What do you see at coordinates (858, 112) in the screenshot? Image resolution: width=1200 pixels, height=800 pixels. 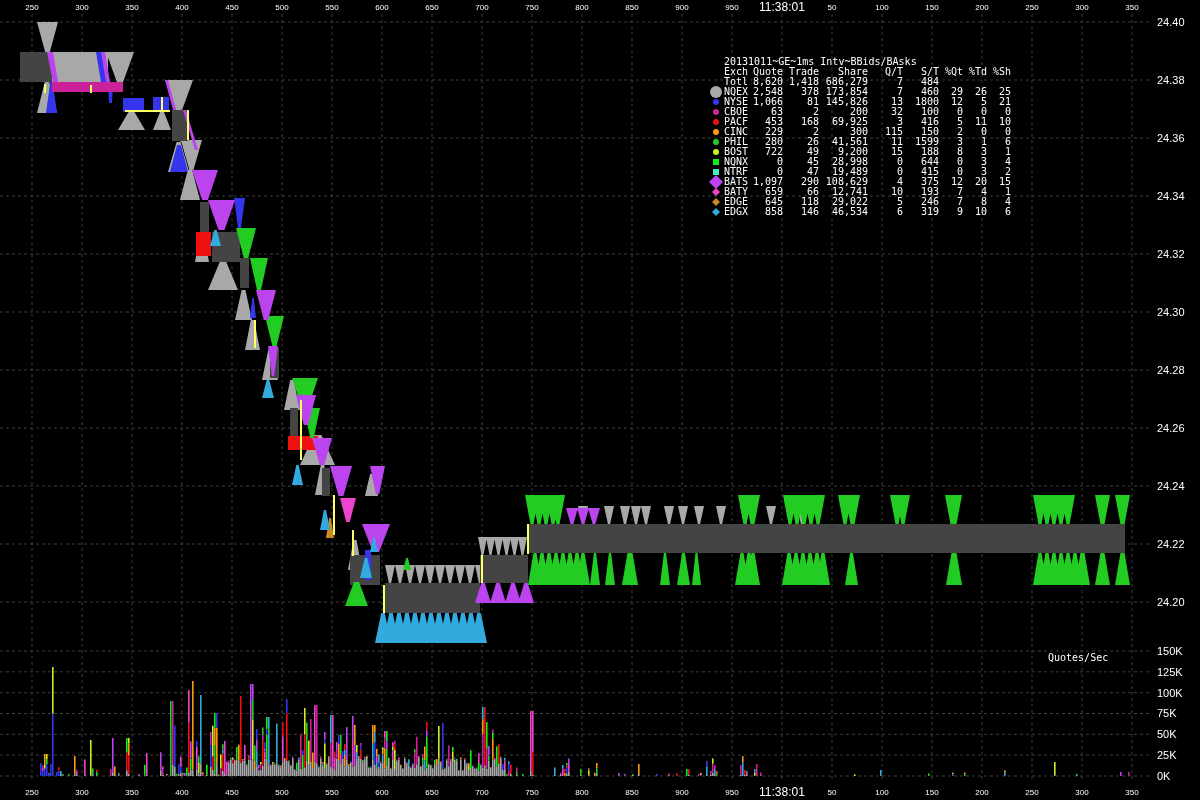 I see `table-cell: 200` at bounding box center [858, 112].